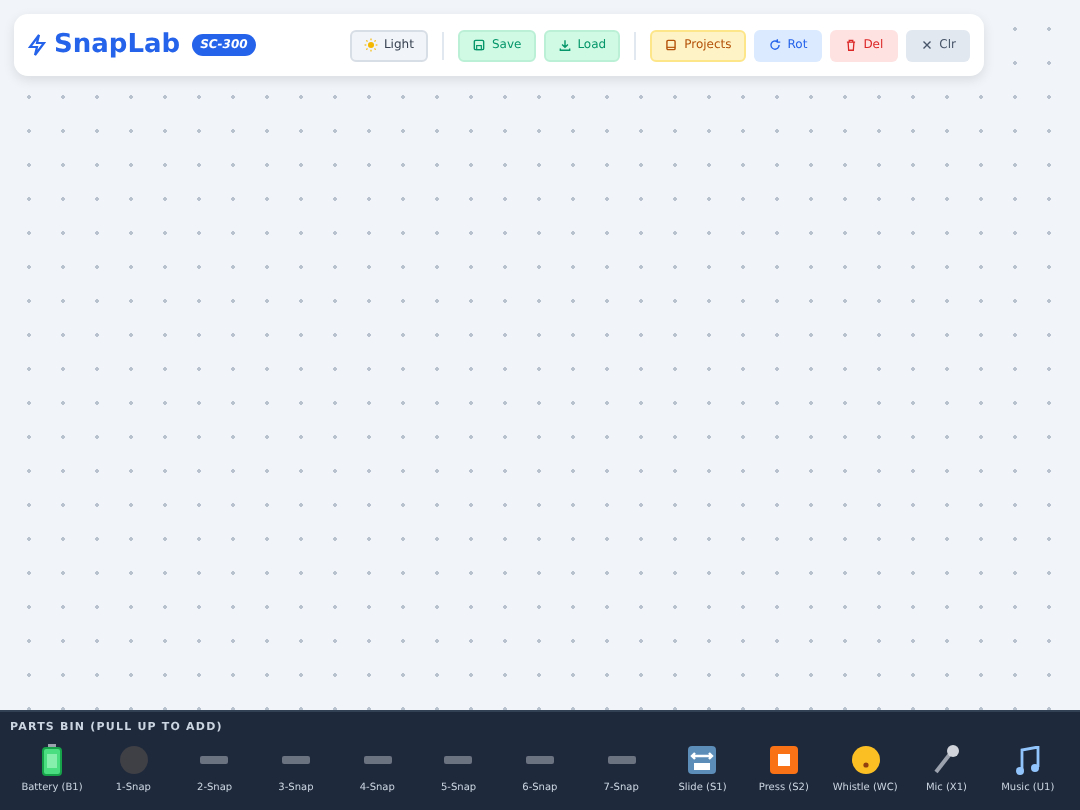 The image size is (1080, 810). Describe the element at coordinates (564, 45) in the screenshot. I see `download-icon` at that location.